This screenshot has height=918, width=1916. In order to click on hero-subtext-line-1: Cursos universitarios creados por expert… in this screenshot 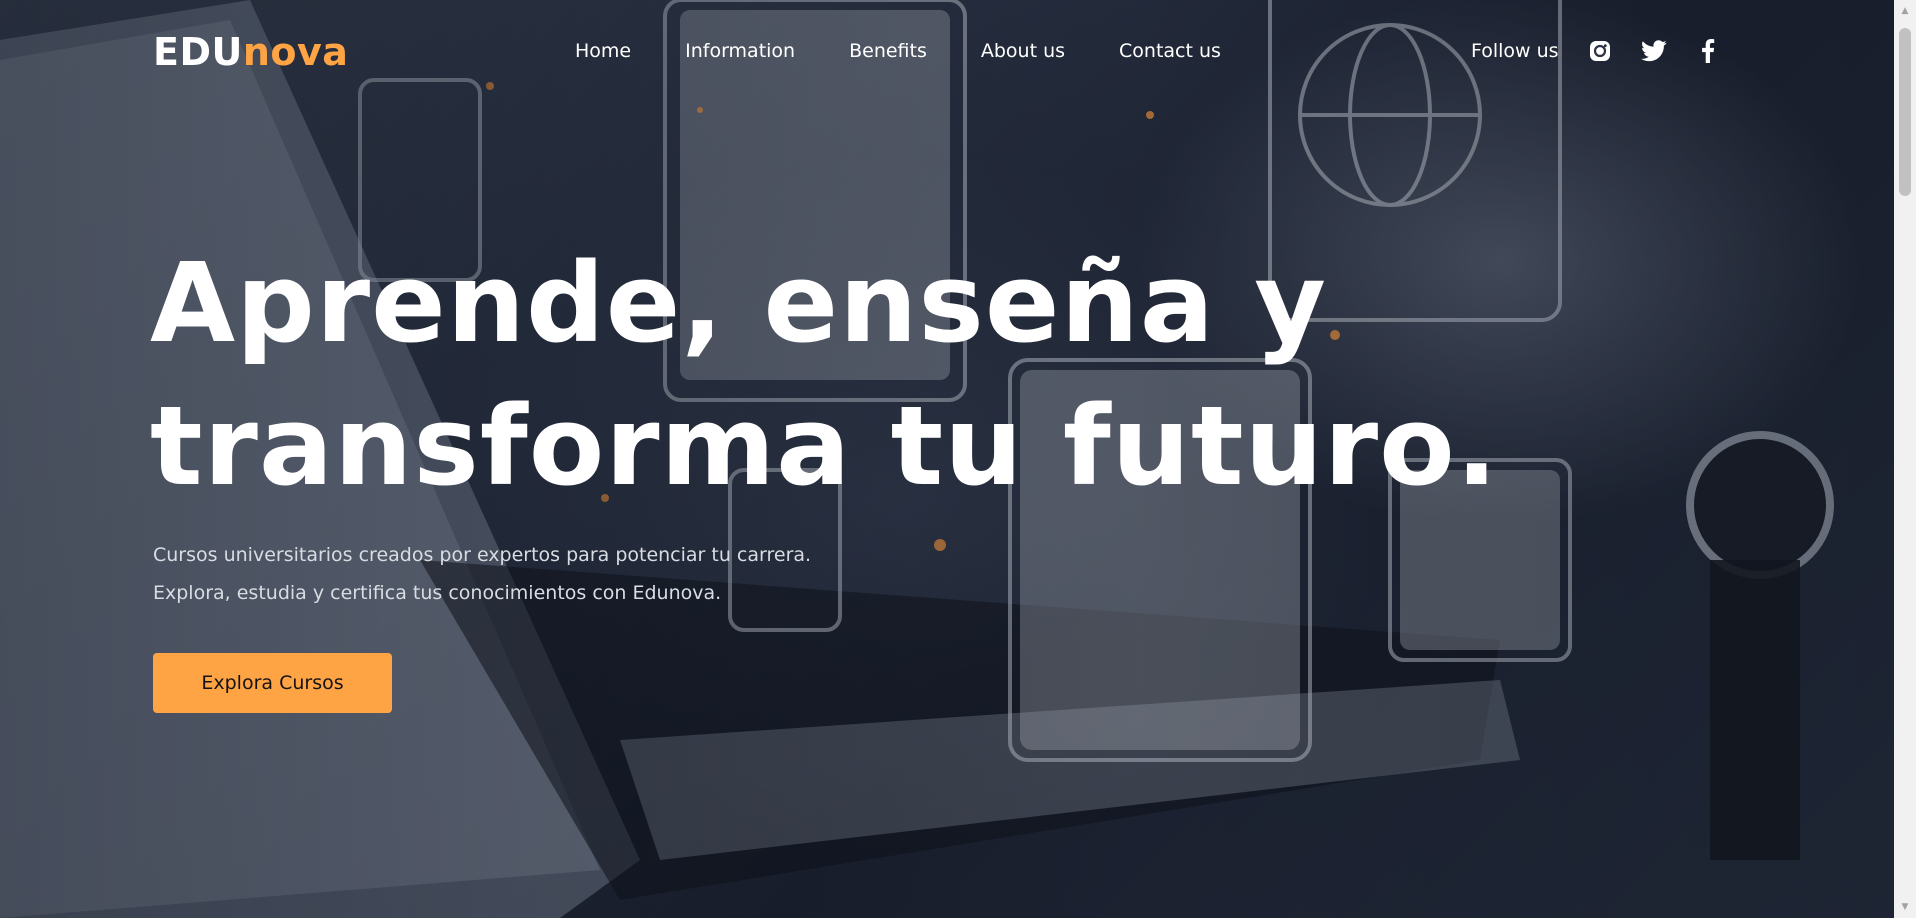, I will do `click(482, 555)`.